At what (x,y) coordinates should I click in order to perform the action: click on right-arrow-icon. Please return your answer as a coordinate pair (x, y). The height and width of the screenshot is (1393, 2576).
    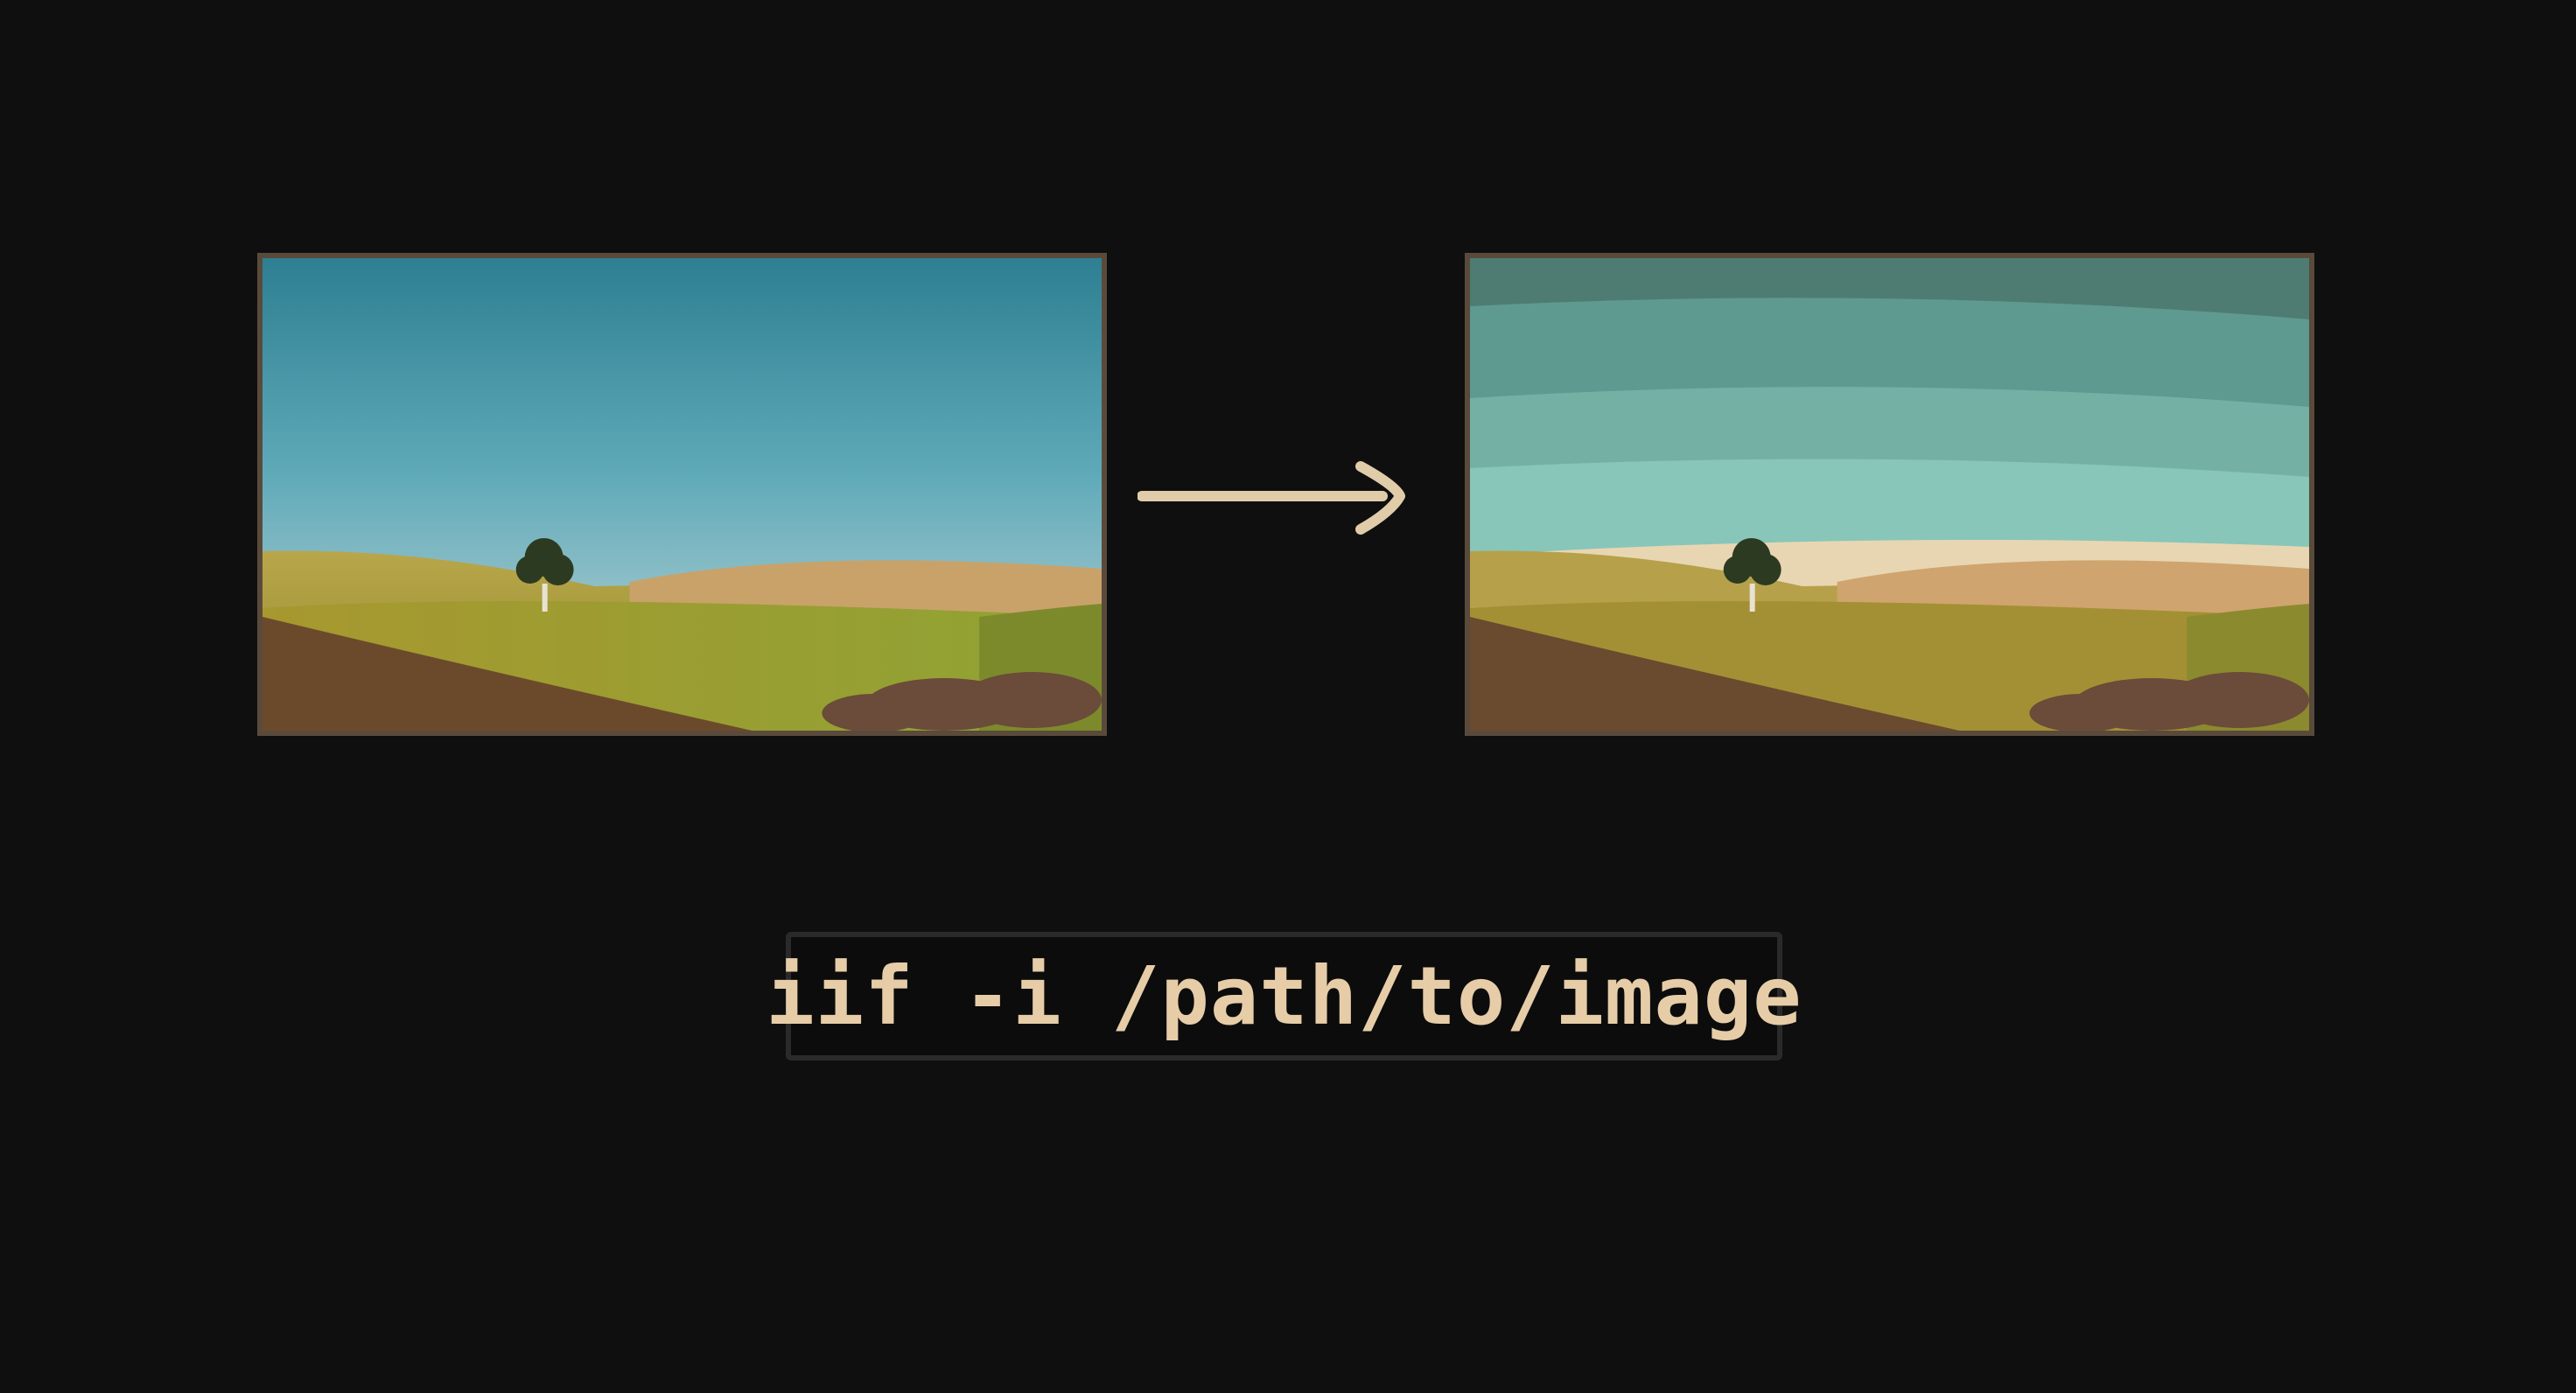
    Looking at the image, I should click on (1271, 498).